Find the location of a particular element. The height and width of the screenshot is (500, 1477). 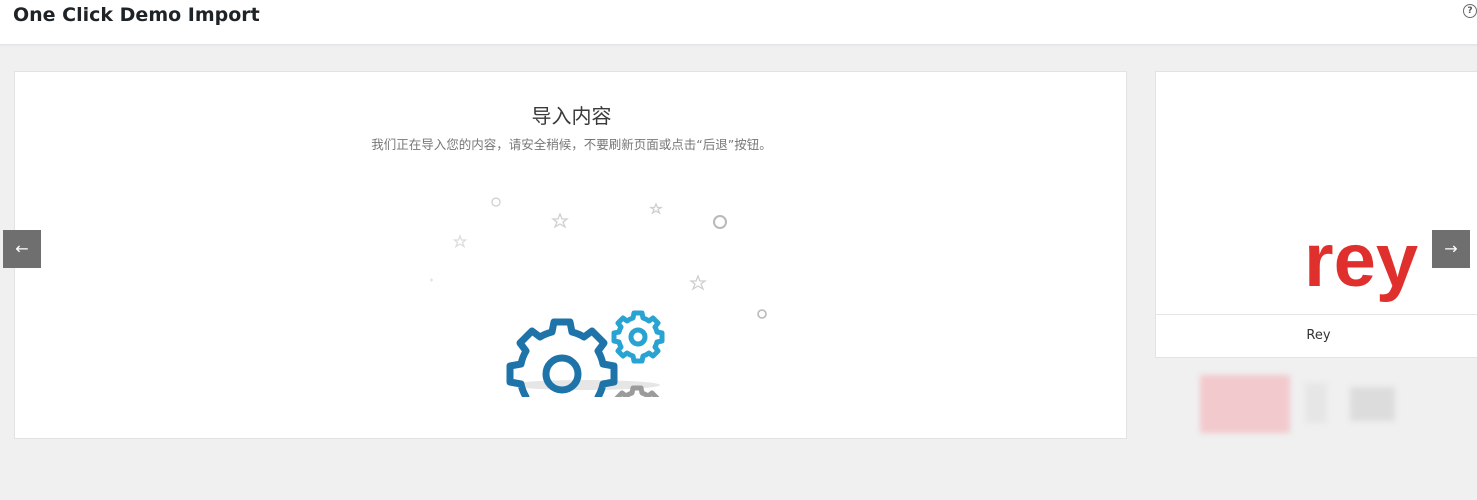

carousel-prev-button: ← is located at coordinates (22, 249).